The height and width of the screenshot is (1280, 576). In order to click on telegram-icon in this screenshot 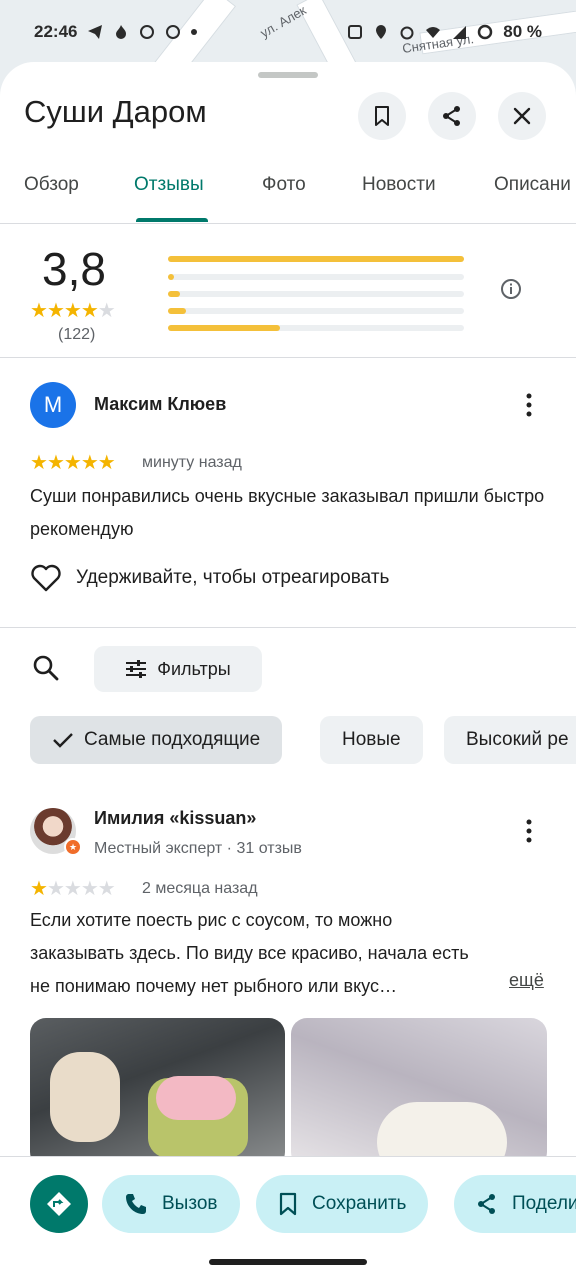, I will do `click(95, 32)`.